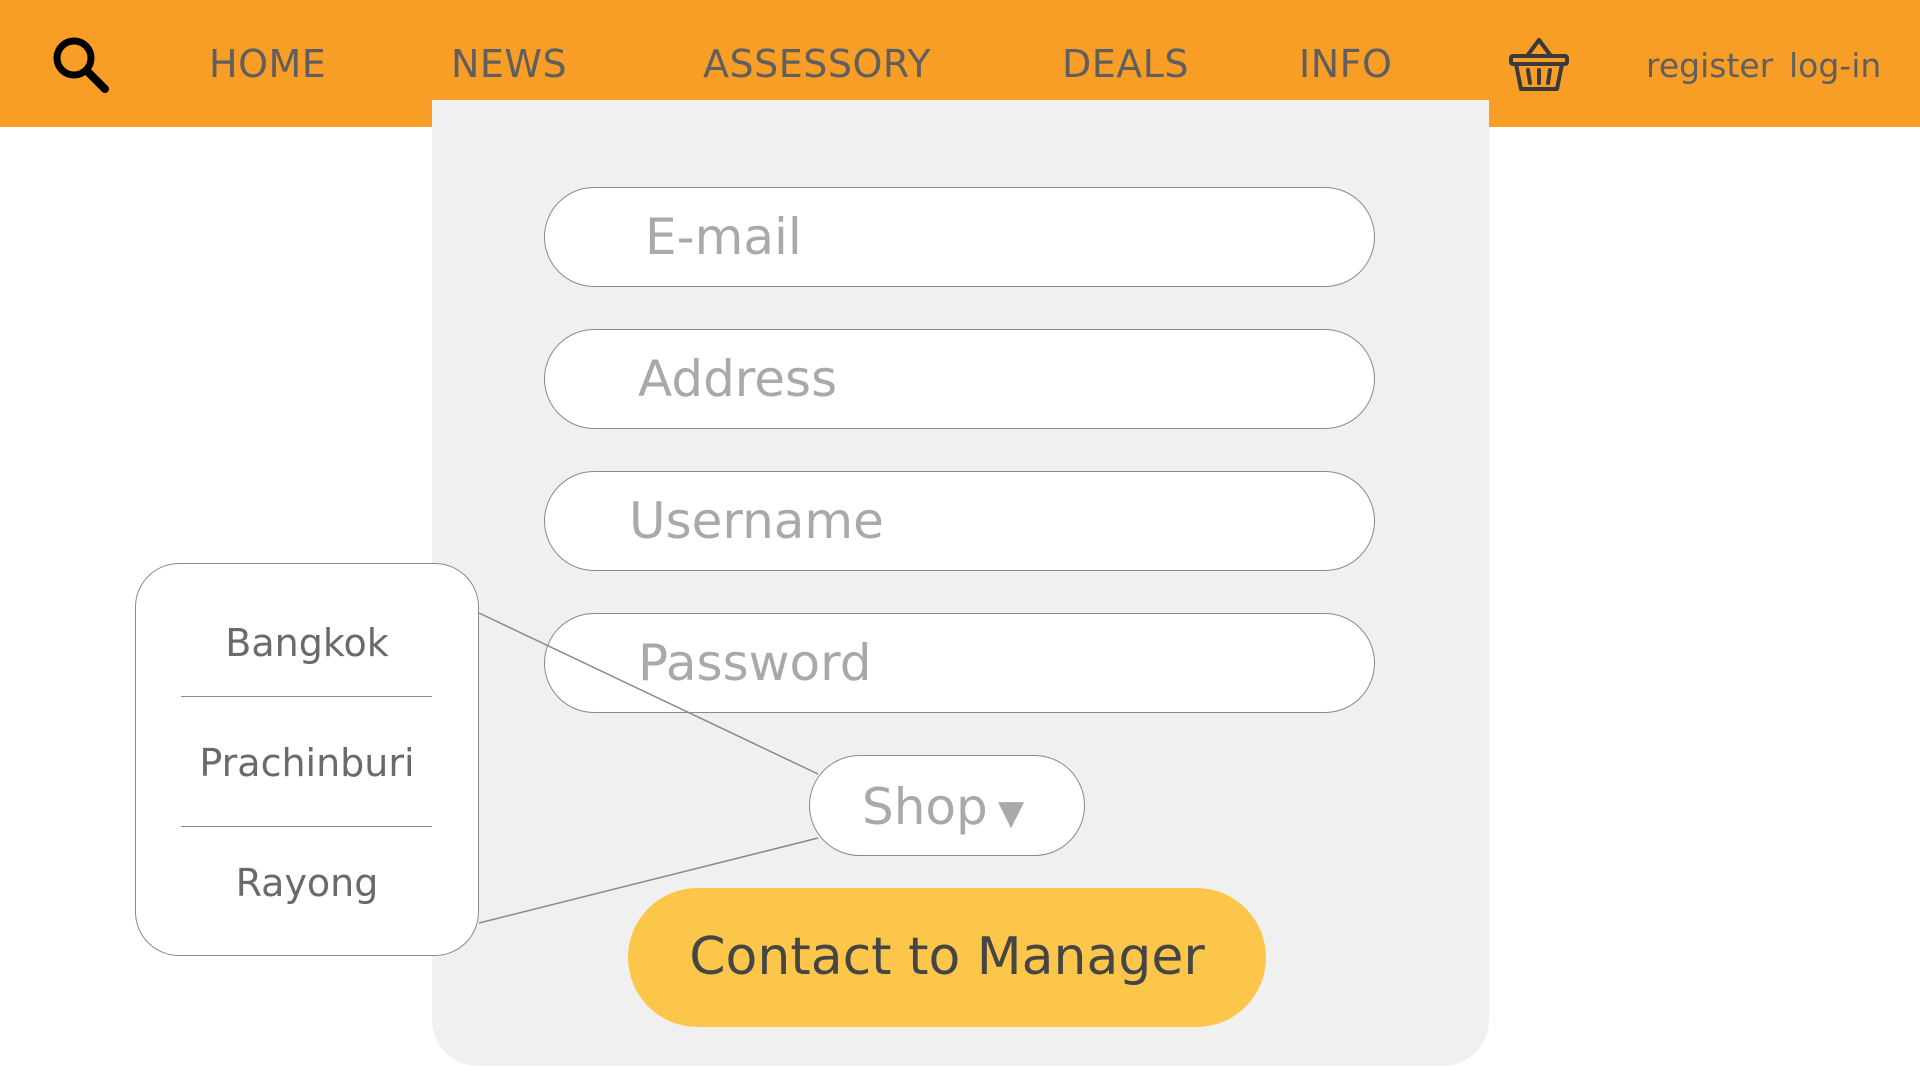 This screenshot has height=1080, width=1920. I want to click on username-field, so click(959, 521).